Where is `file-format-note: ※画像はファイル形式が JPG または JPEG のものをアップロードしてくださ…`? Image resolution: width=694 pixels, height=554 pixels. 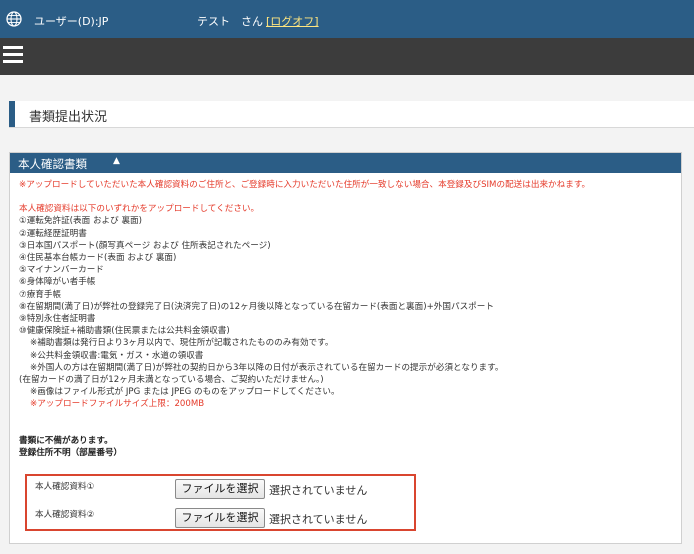 file-format-note: ※画像はファイル形式が JPG または JPEG のものをアップロードしてくださ… is located at coordinates (185, 392).